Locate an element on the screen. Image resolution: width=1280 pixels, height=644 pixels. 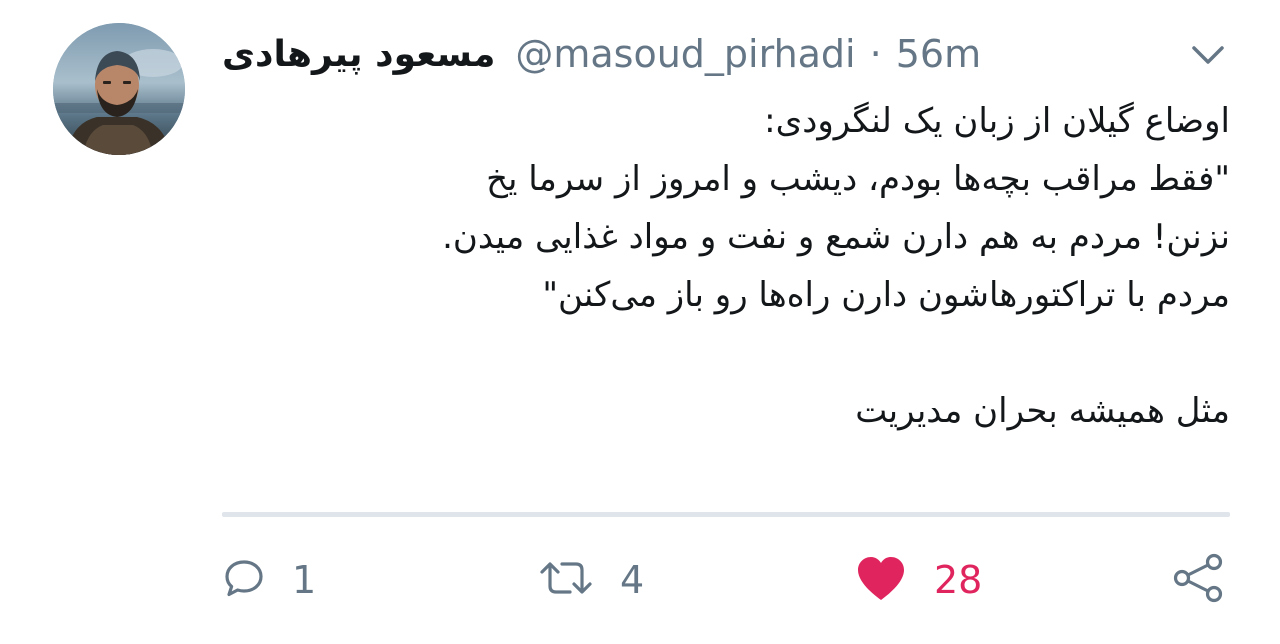
tweet-line-break is located at coordinates (726, 353).